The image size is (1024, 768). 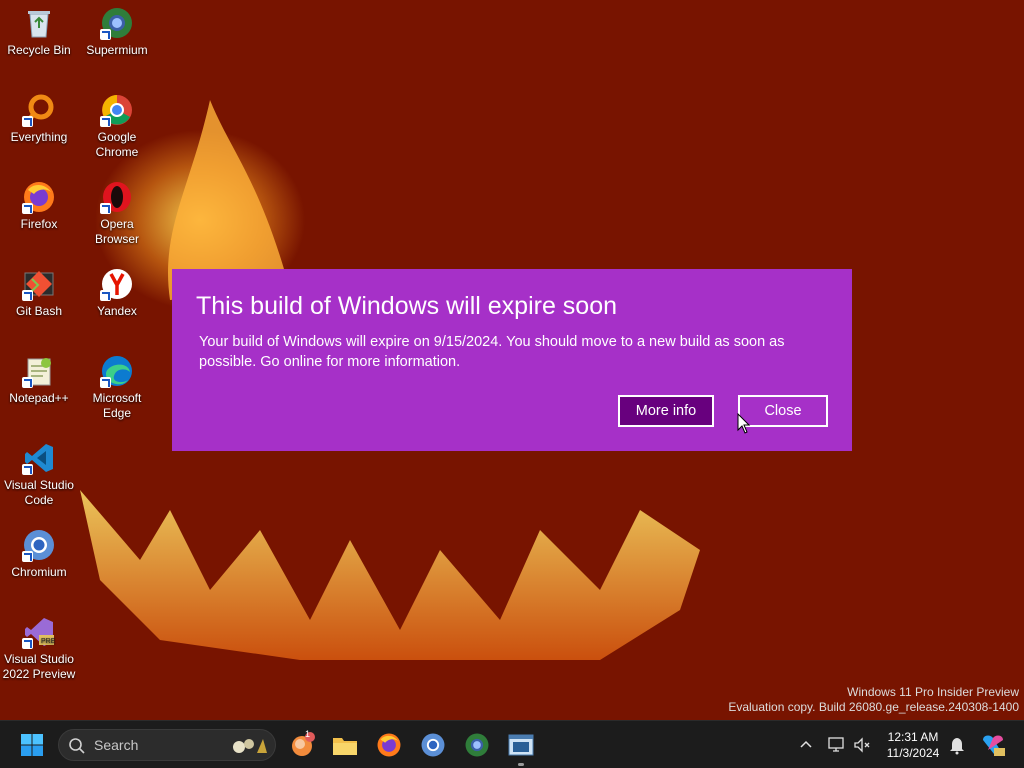 I want to click on more-info-button: More info, so click(x=666, y=411).